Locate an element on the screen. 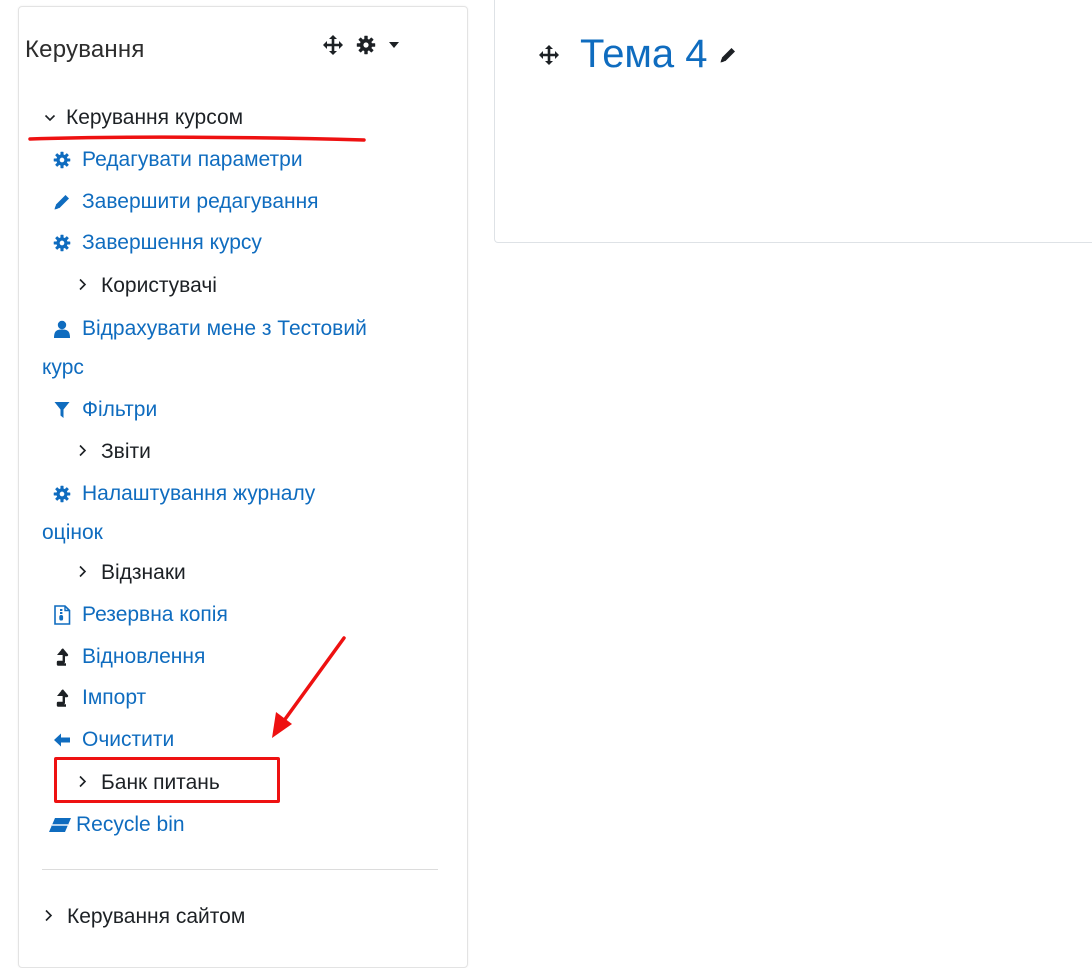 Image resolution: width=1092 pixels, height=968 pixels. menu-item-label: Завершення курсу is located at coordinates (172, 242).